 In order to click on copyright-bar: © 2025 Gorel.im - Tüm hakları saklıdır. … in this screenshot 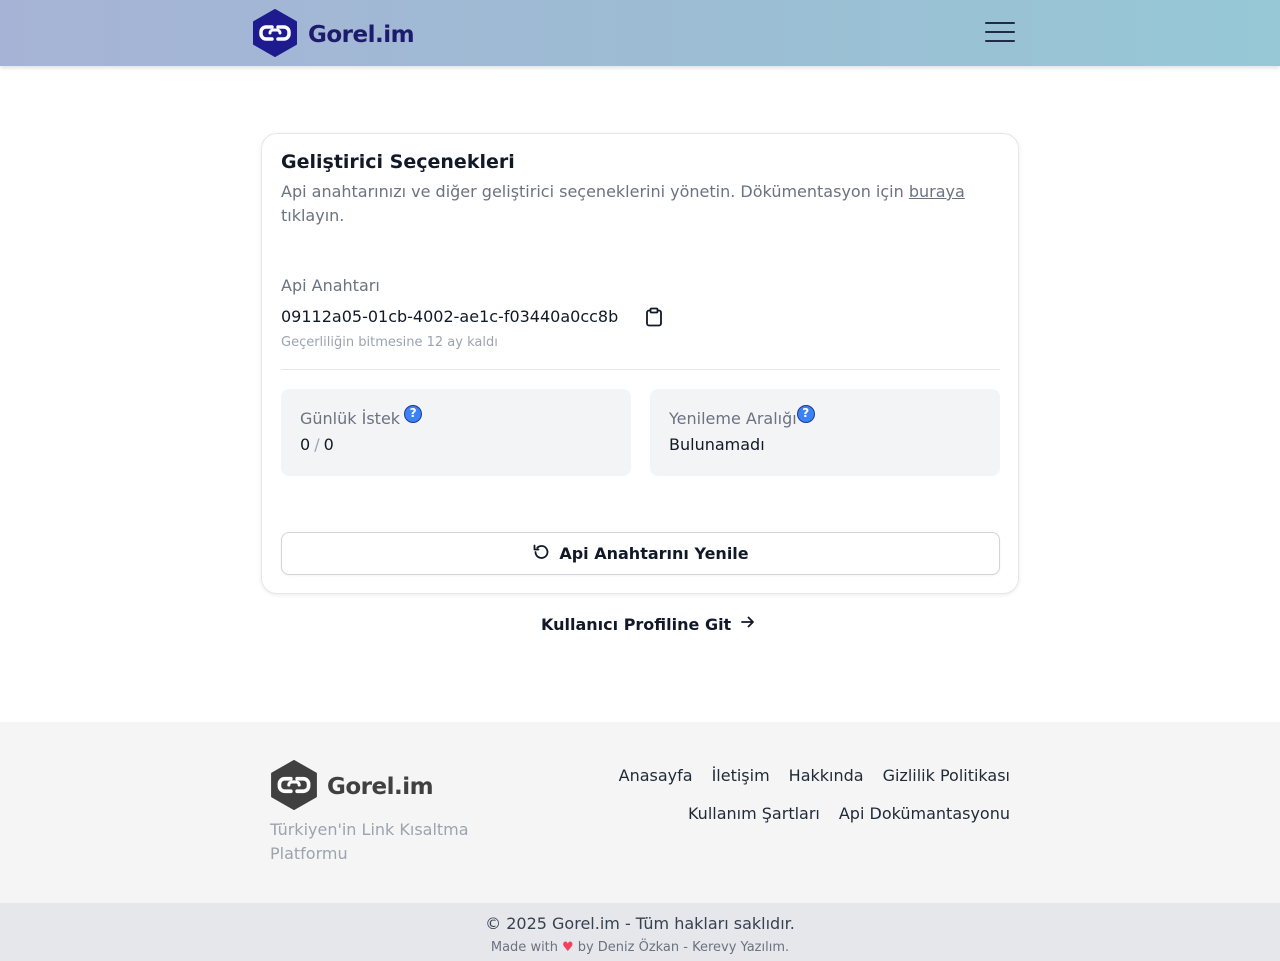, I will do `click(640, 932)`.